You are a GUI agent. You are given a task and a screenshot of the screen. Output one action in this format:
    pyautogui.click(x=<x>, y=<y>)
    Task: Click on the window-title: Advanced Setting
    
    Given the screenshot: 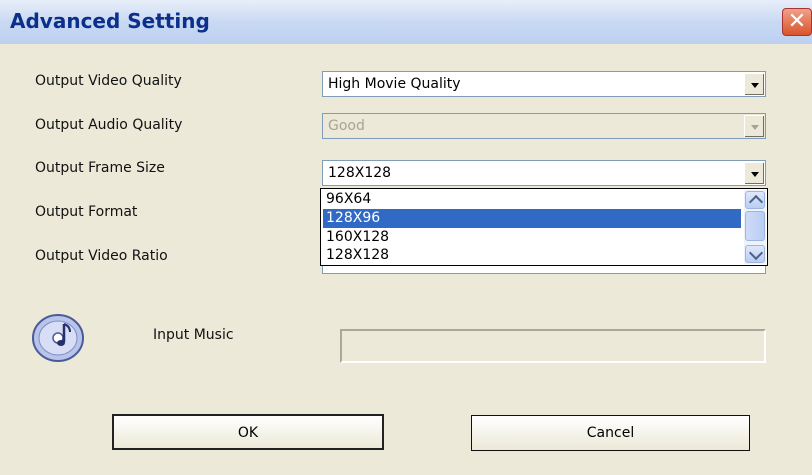 What is the action you would take?
    pyautogui.click(x=110, y=21)
    